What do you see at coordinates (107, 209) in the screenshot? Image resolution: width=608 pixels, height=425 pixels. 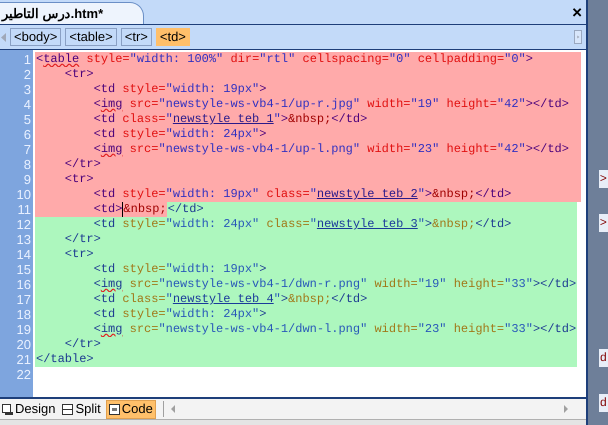 I see `code-token: <td>` at bounding box center [107, 209].